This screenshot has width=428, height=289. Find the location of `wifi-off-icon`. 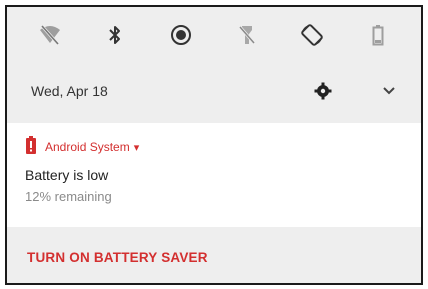

wifi-off-icon is located at coordinates (50, 35).